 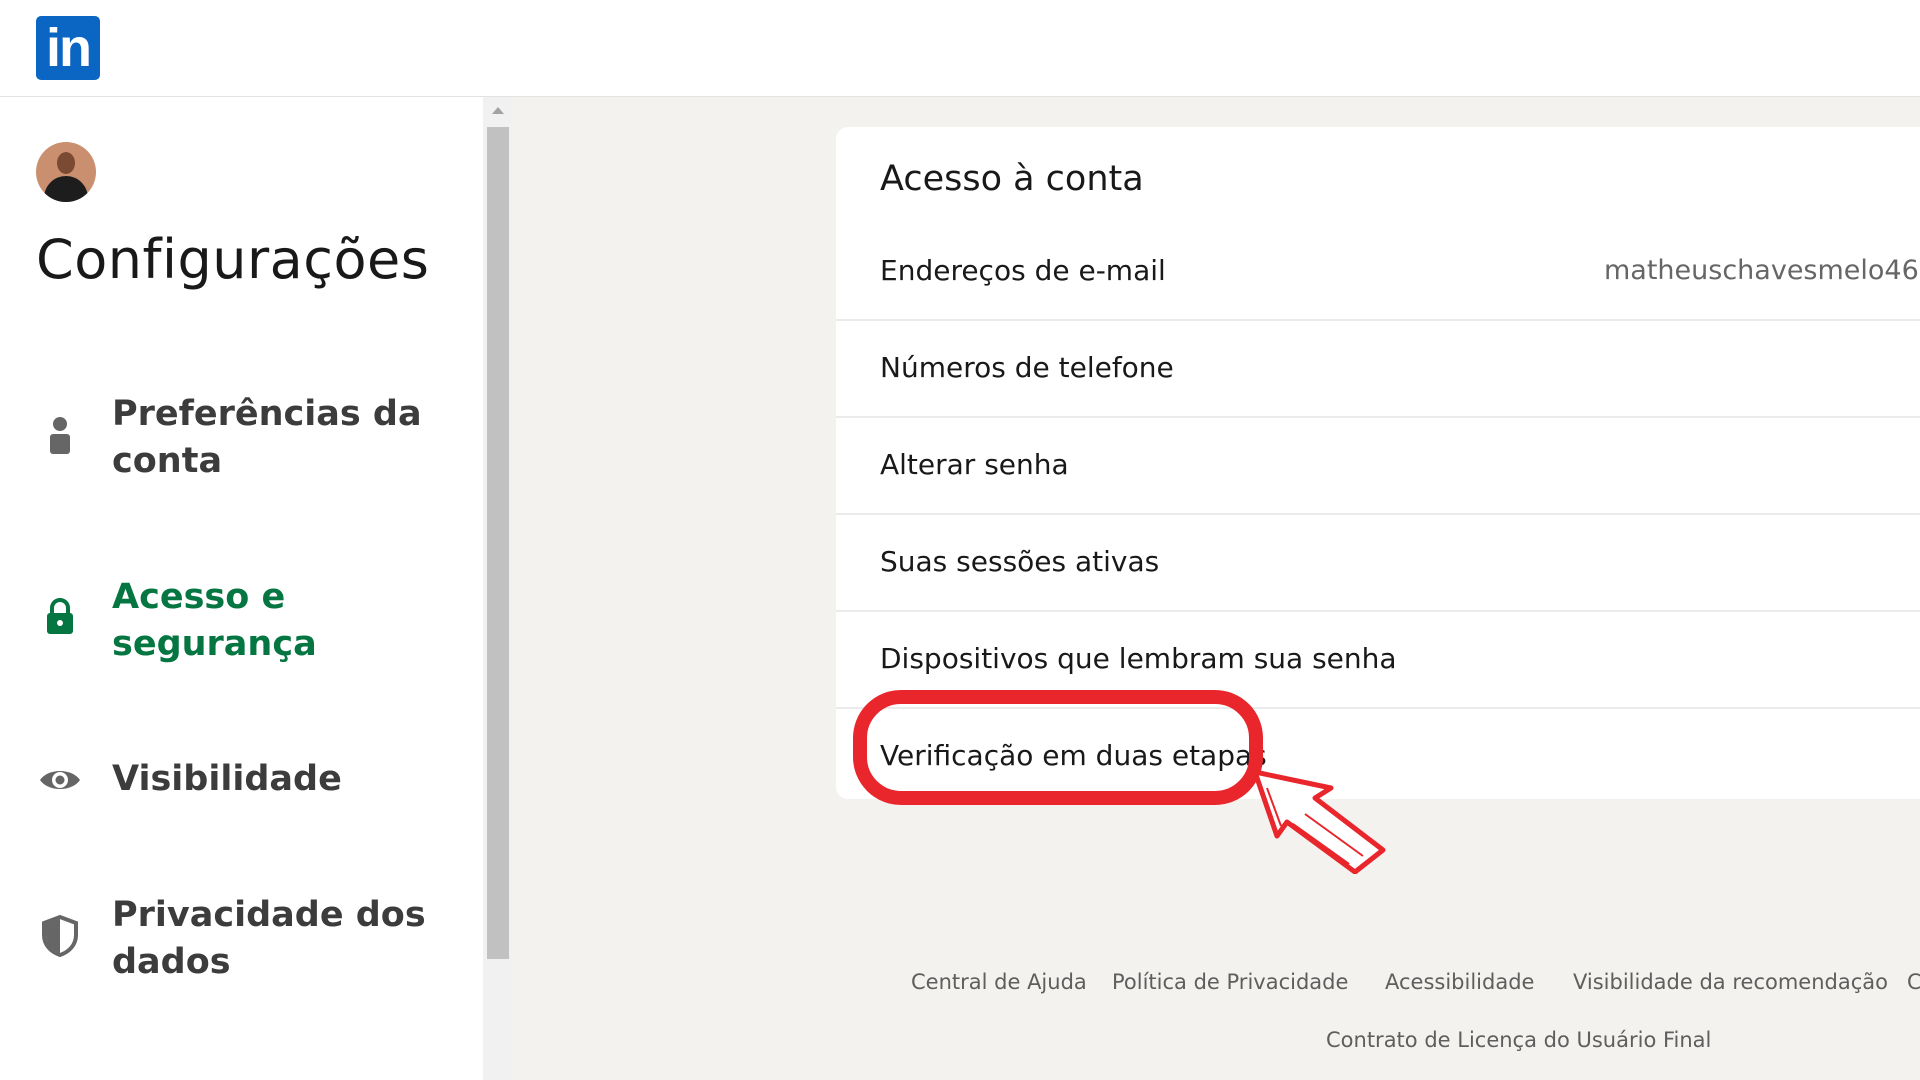 I want to click on row-label: Alterar senha, so click(x=974, y=464).